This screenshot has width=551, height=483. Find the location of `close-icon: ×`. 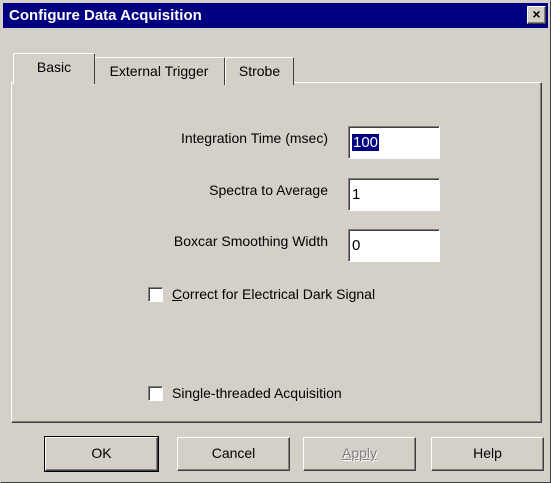

close-icon: × is located at coordinates (536, 14).